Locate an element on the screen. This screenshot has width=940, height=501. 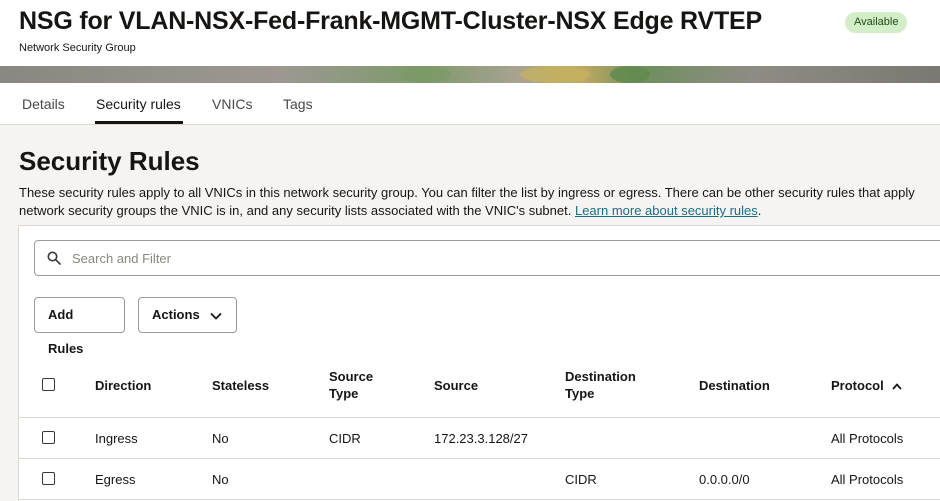
add-rules-label: Add Rules is located at coordinates (66, 331).